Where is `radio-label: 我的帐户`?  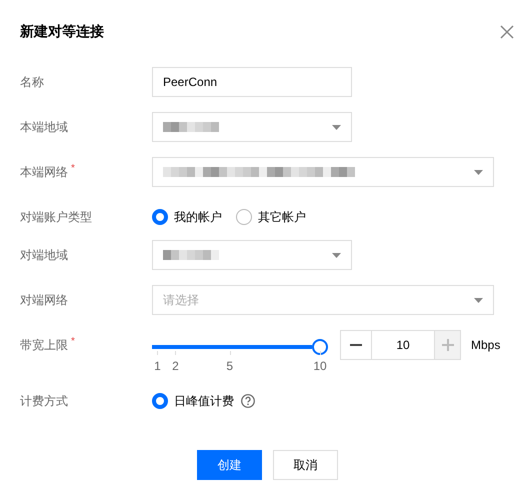 radio-label: 我的帐户 is located at coordinates (198, 217).